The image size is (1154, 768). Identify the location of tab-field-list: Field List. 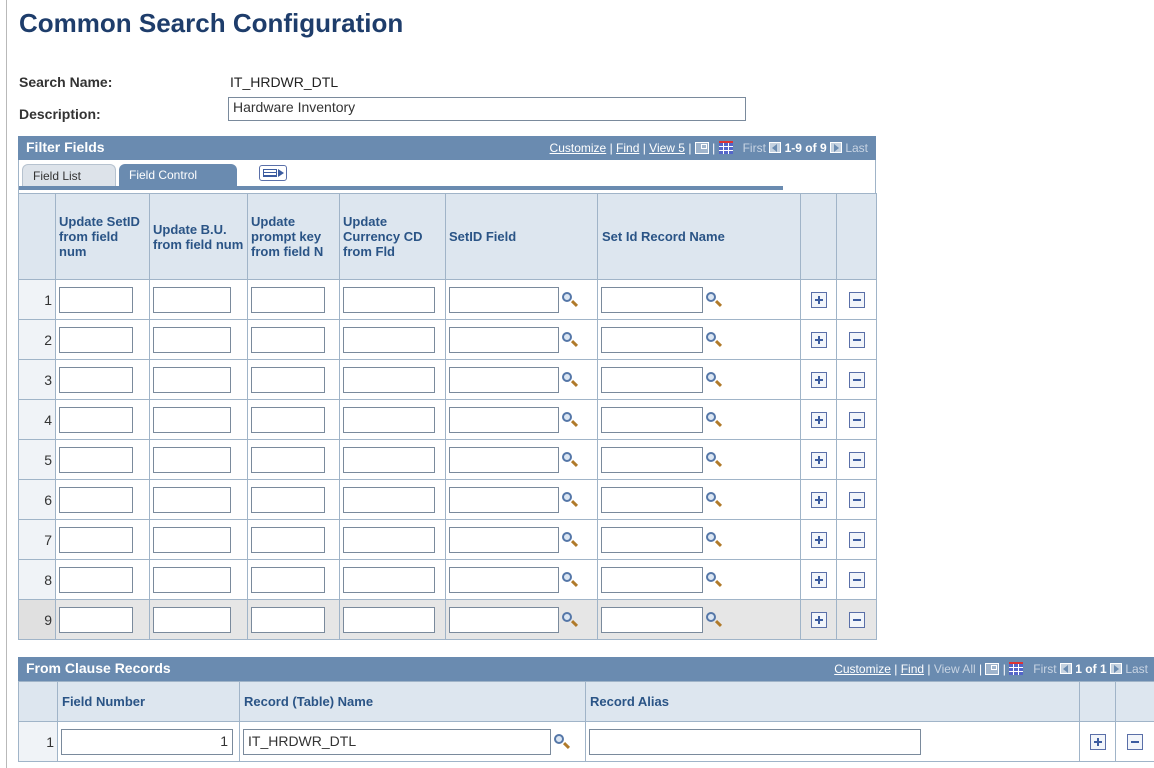
(69, 175).